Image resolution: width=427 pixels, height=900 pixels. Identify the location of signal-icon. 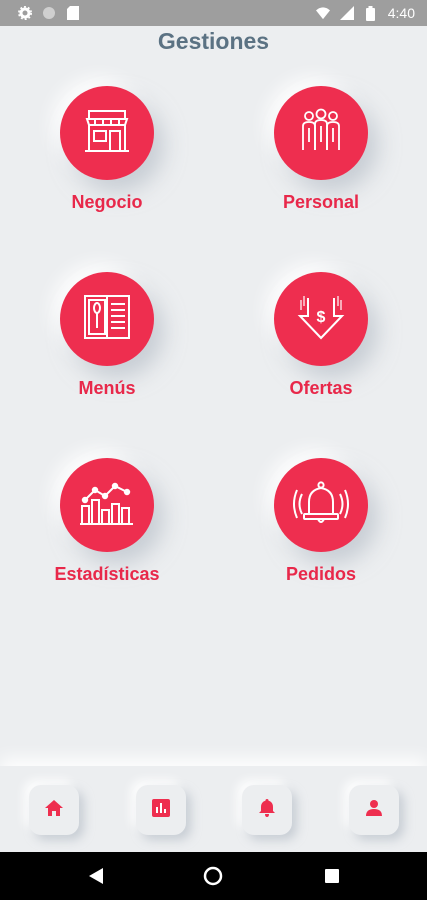
(346, 13).